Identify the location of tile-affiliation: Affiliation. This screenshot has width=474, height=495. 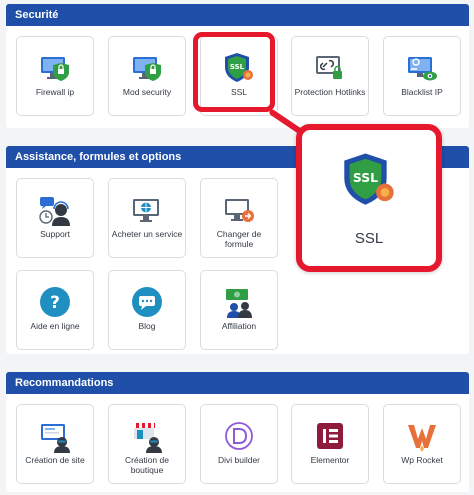
(239, 310).